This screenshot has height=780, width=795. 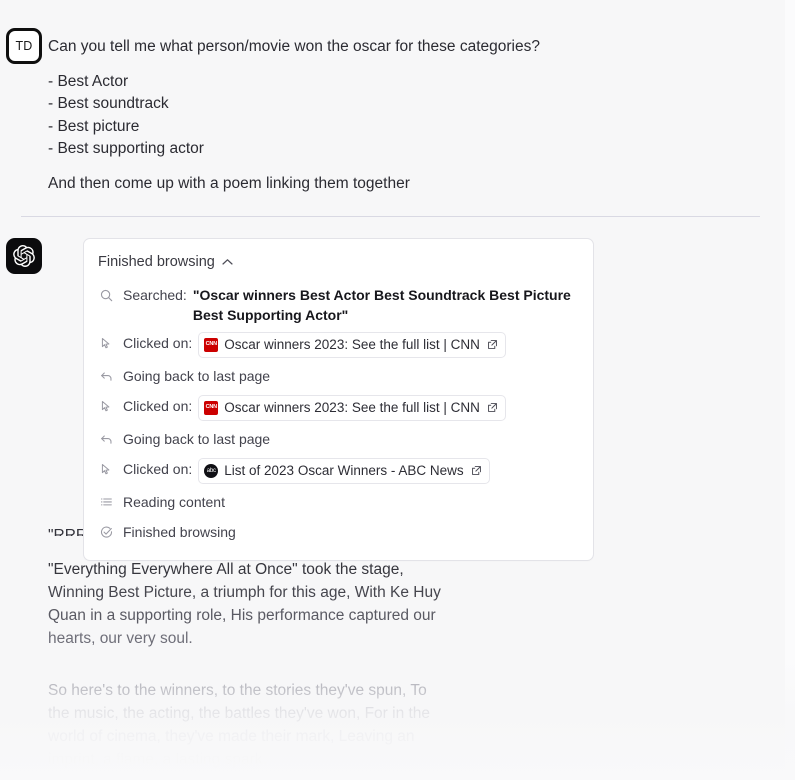 What do you see at coordinates (94, 126) in the screenshot?
I see `category-item-3: - Best picture` at bounding box center [94, 126].